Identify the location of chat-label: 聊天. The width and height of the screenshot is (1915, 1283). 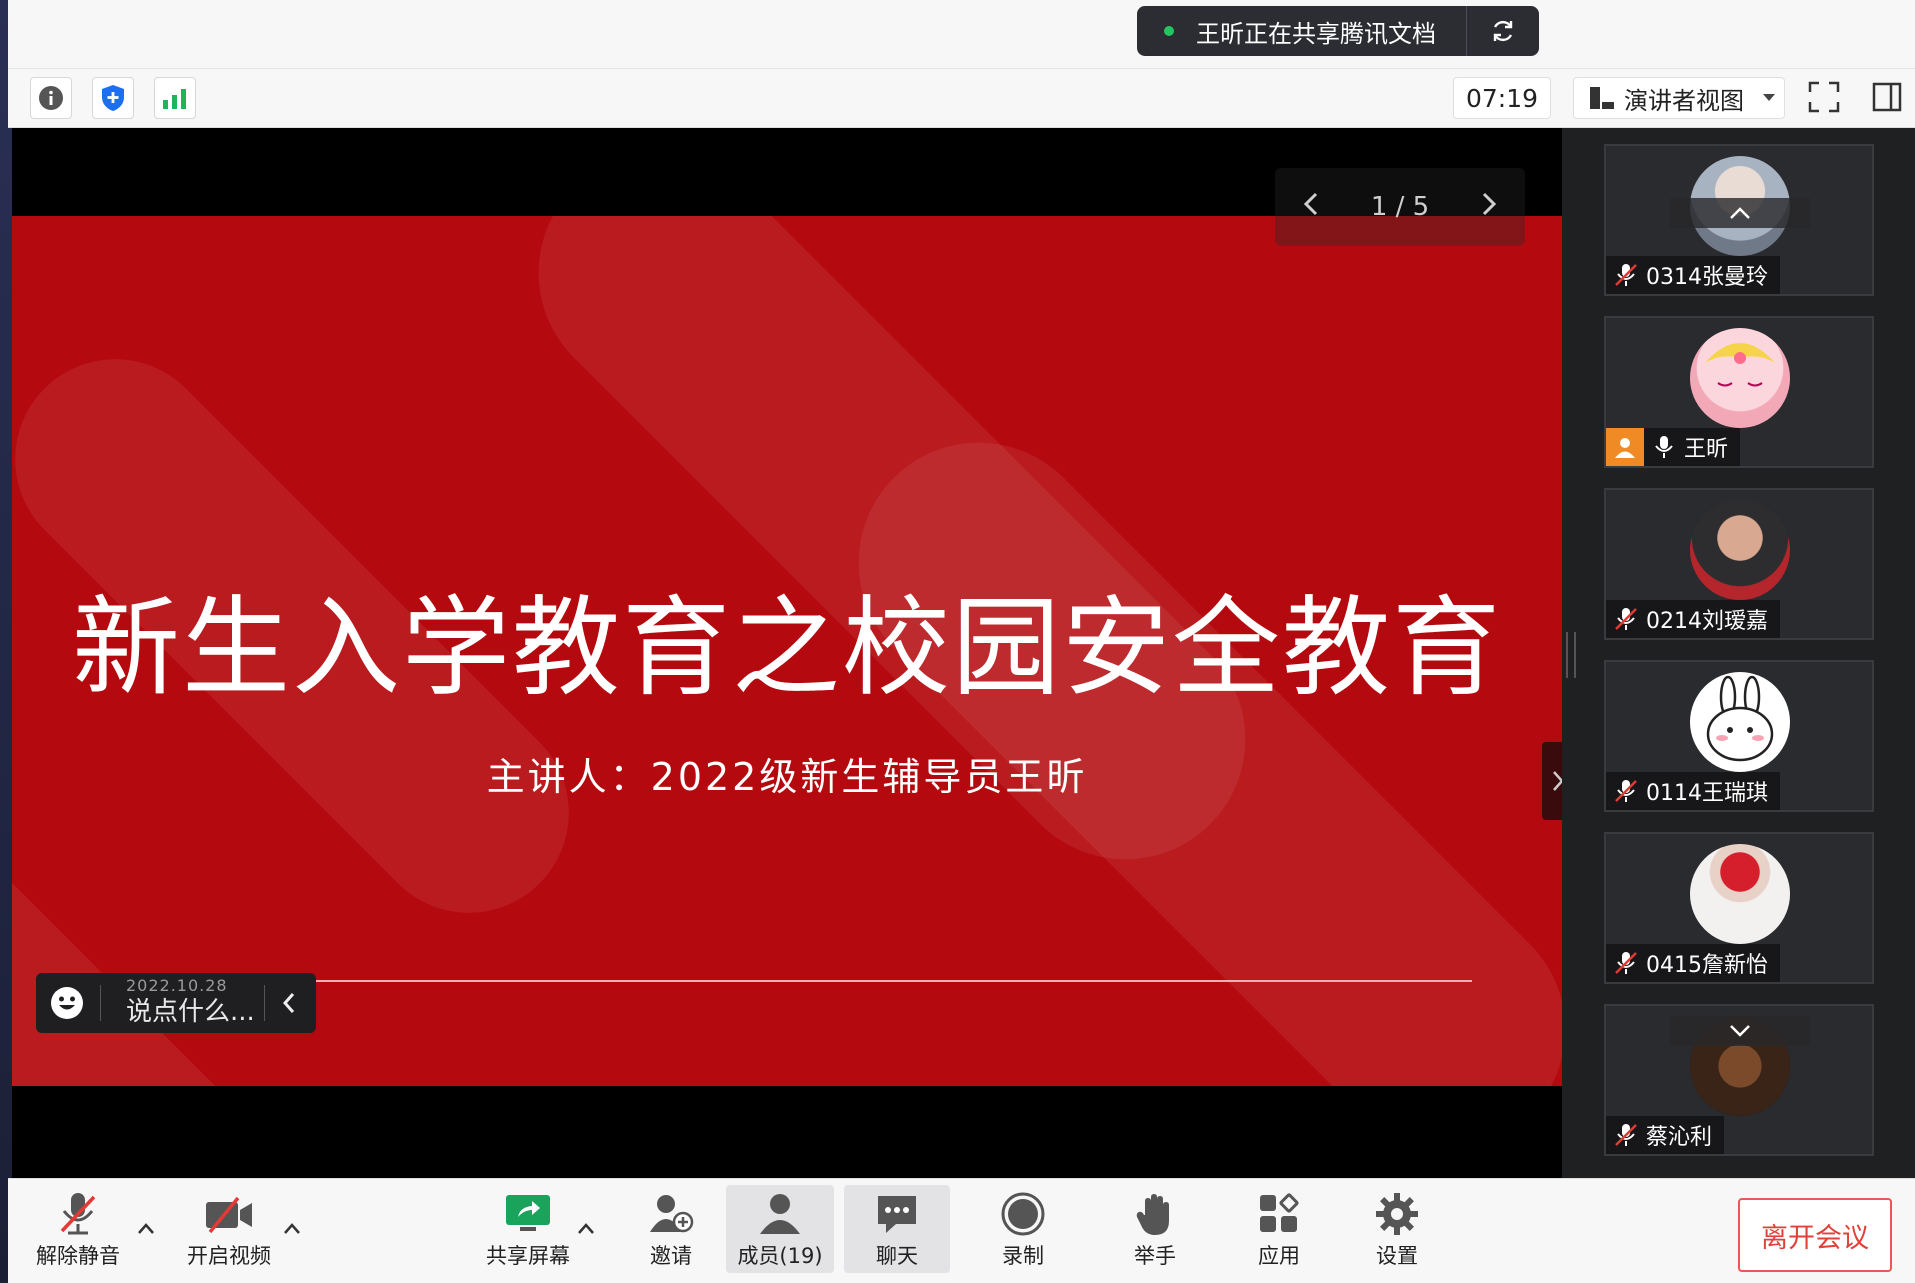
(897, 1256).